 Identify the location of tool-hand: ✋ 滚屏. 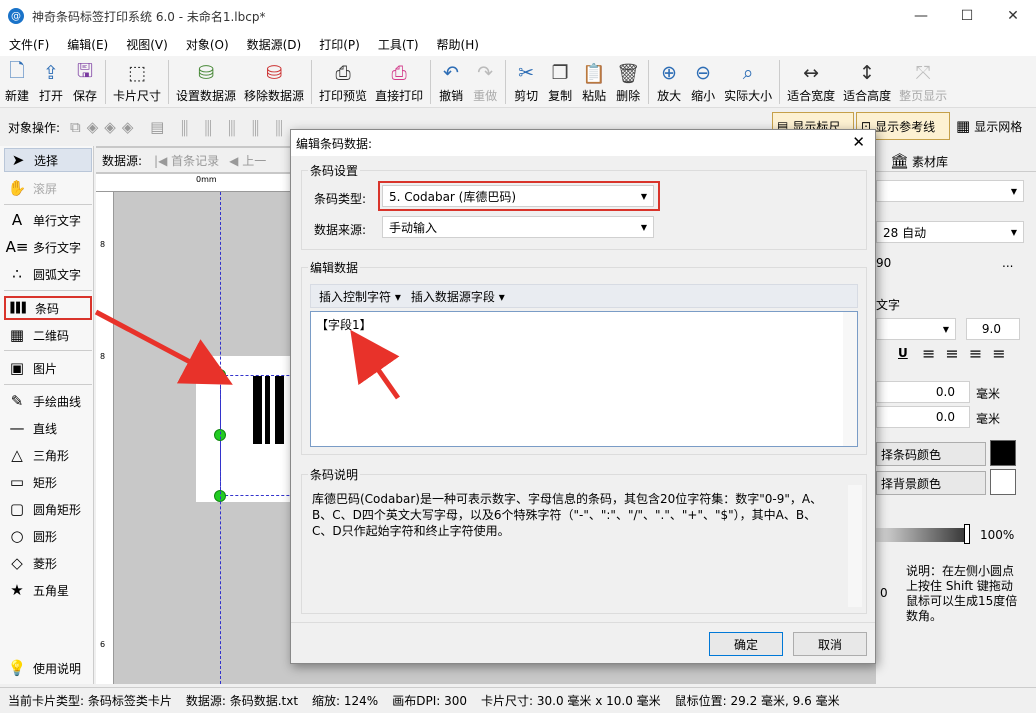
(48, 188).